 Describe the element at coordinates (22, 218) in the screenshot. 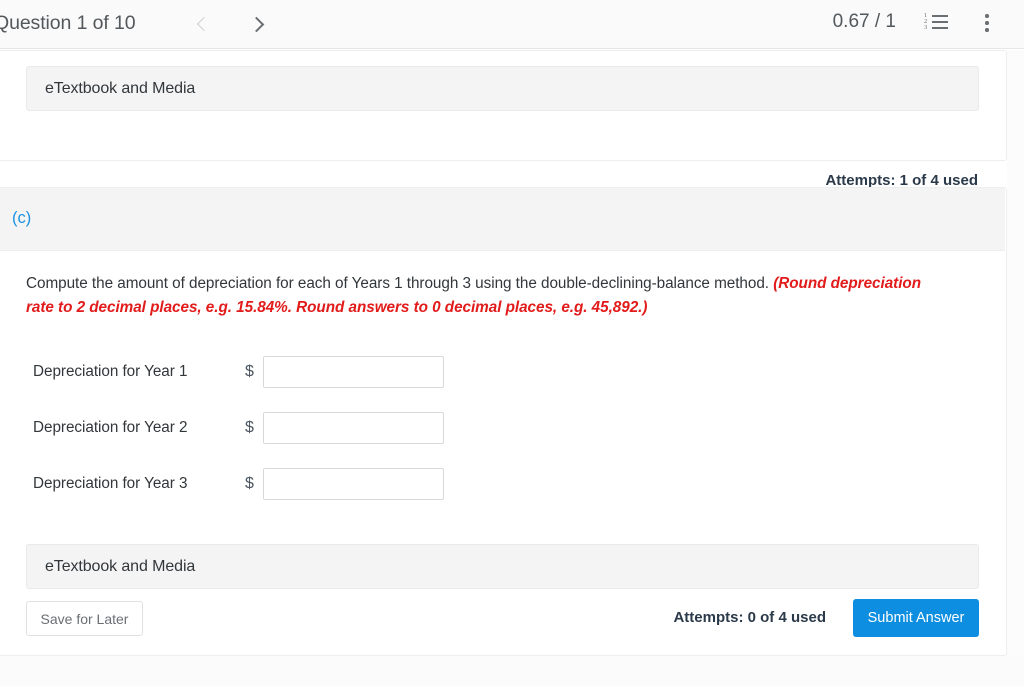

I see `part-letter: (c)` at that location.